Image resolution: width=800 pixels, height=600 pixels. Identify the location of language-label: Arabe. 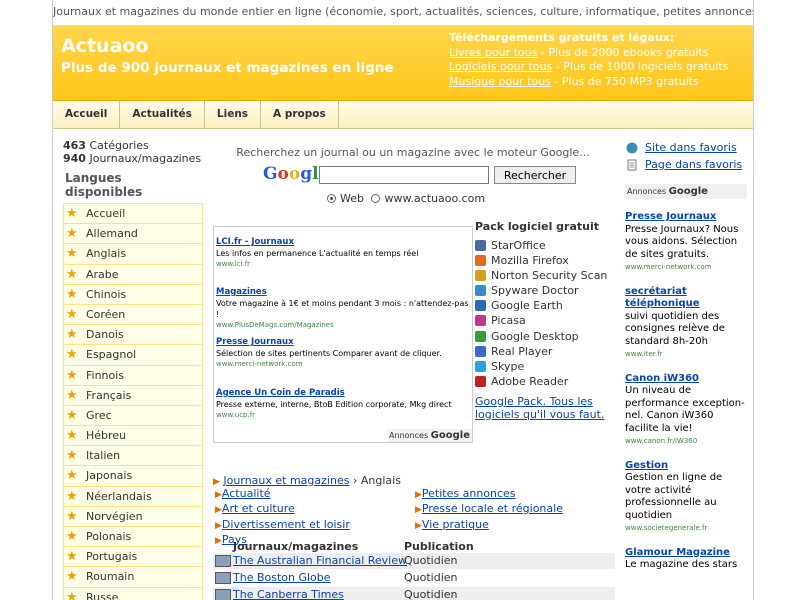
(102, 274).